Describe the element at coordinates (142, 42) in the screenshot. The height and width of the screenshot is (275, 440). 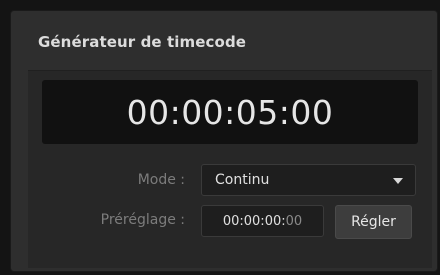
I see `panel-title: Générateur de timecode` at that location.